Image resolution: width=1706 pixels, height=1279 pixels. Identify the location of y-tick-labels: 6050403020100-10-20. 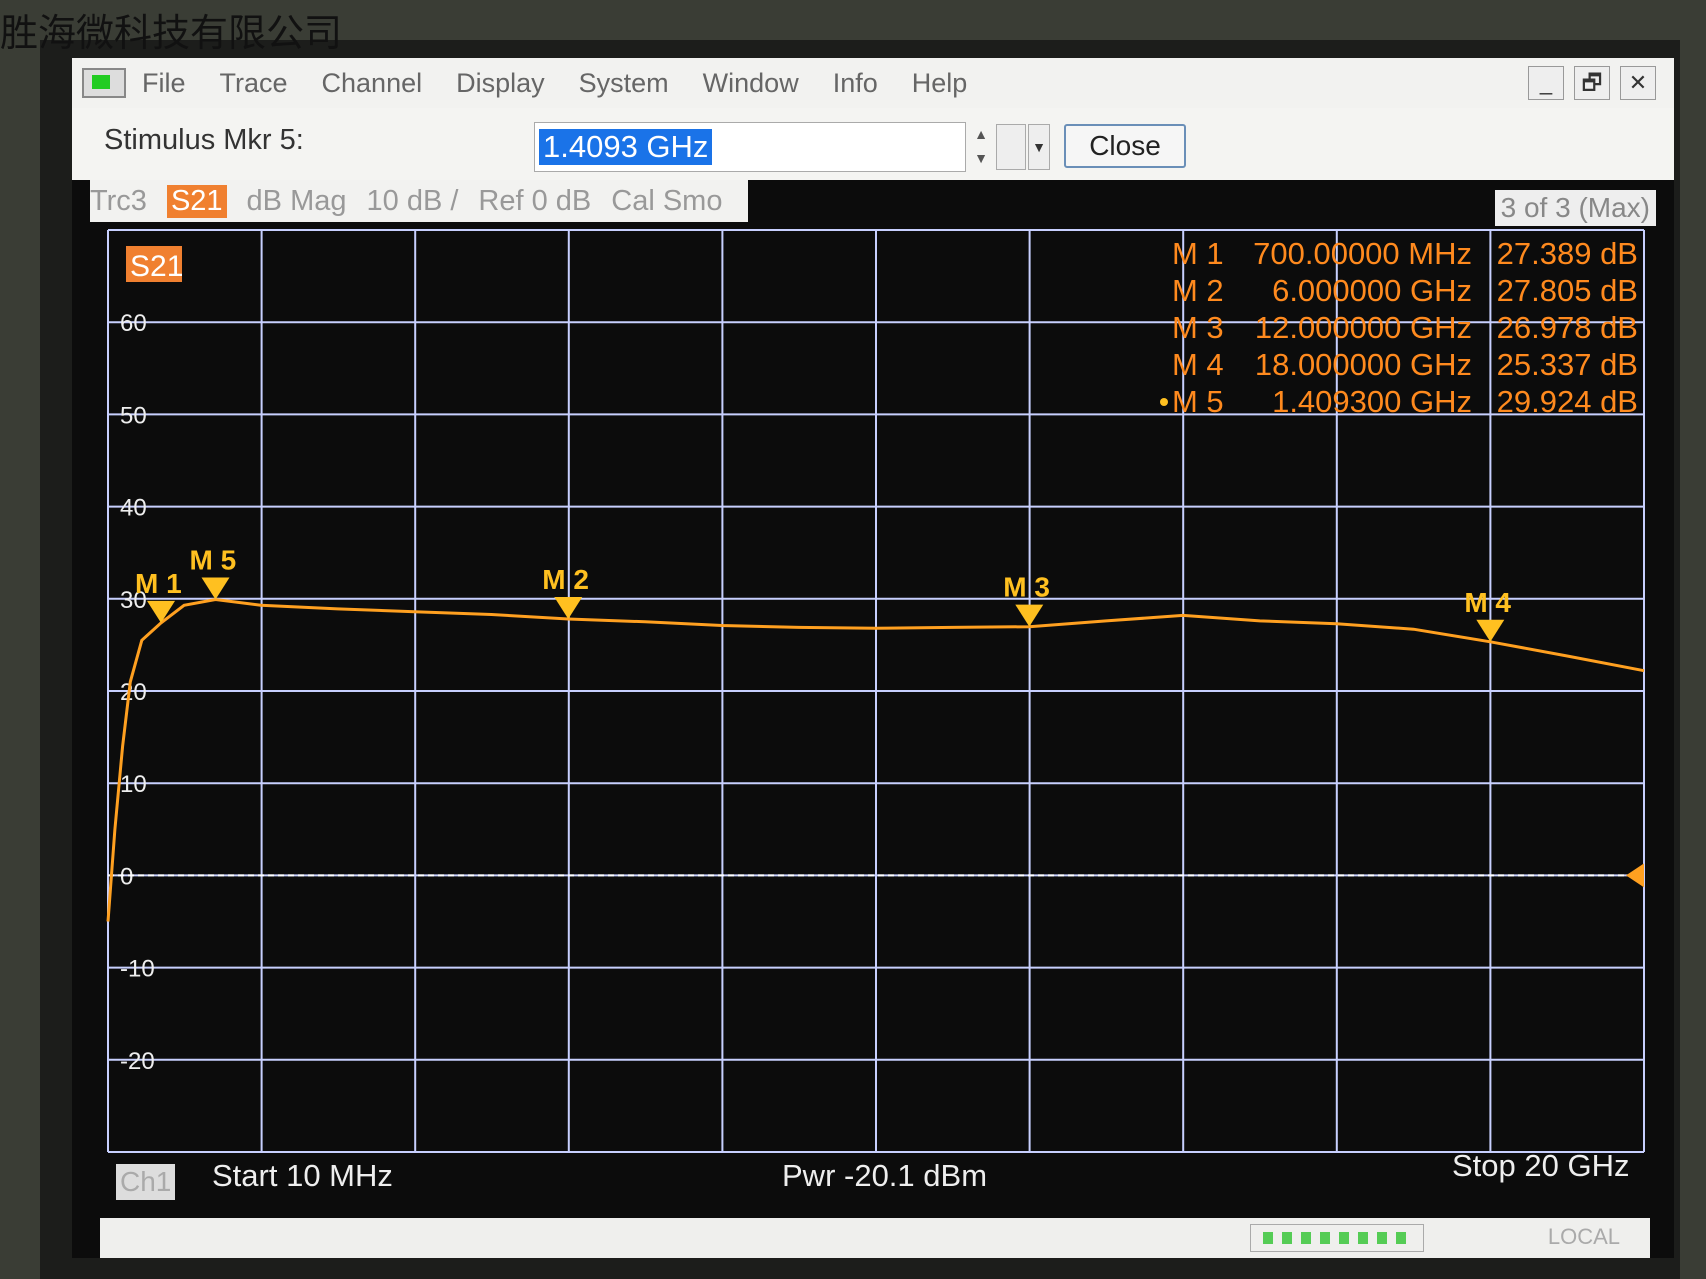
(137, 692).